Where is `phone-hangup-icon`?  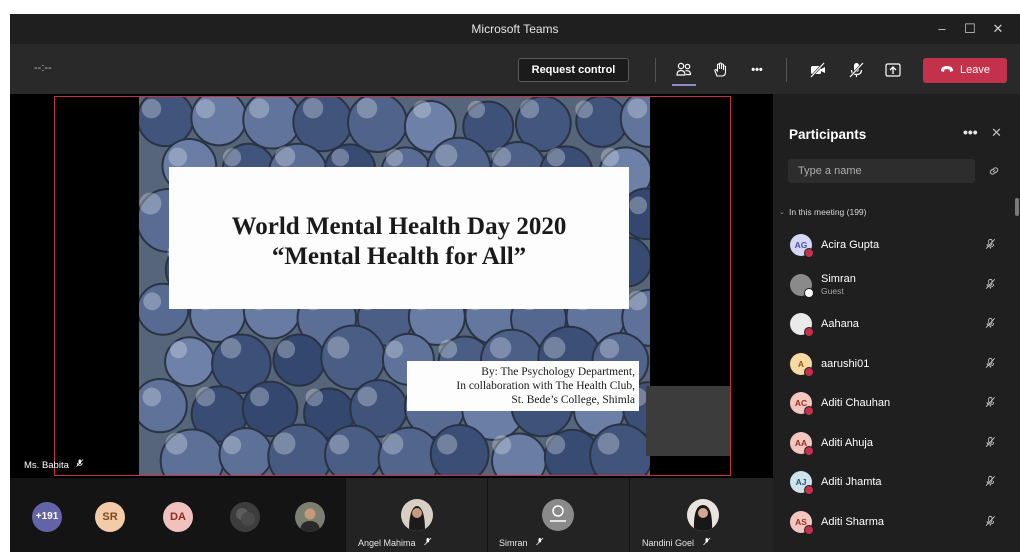 phone-hangup-icon is located at coordinates (947, 70).